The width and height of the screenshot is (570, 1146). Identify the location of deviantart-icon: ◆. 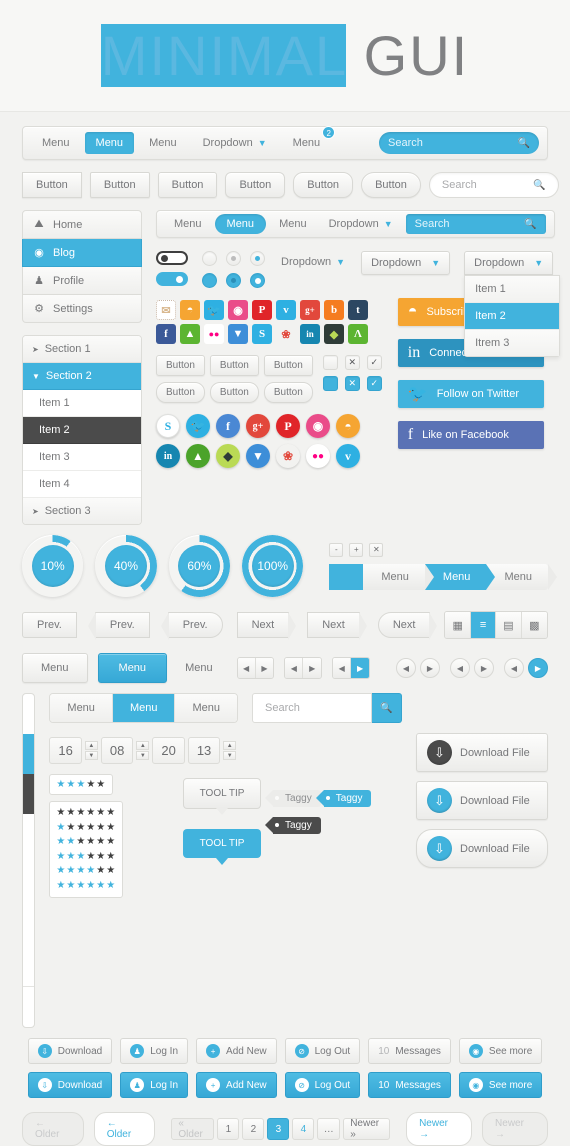
(334, 334).